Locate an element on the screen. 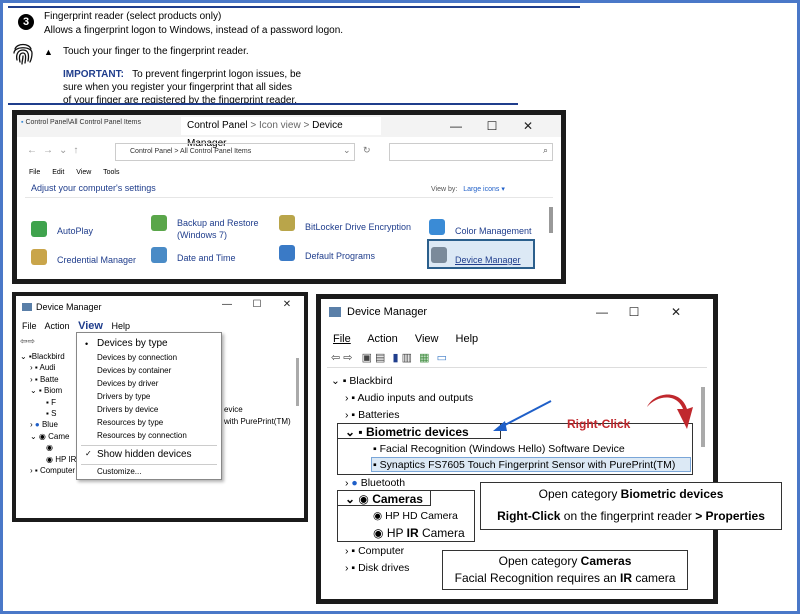  scan-icon: ▥ is located at coordinates (407, 358).